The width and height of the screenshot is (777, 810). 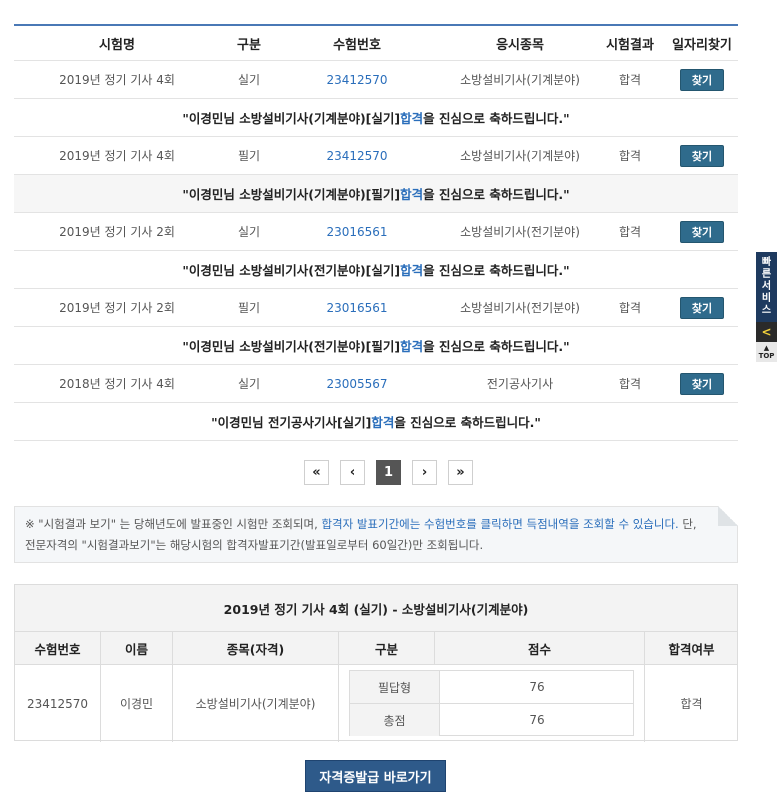 I want to click on table-row: 2018년 정기 기사 4회 실기 23005567 전기공사기사 합격 찾기, so click(x=376, y=384).